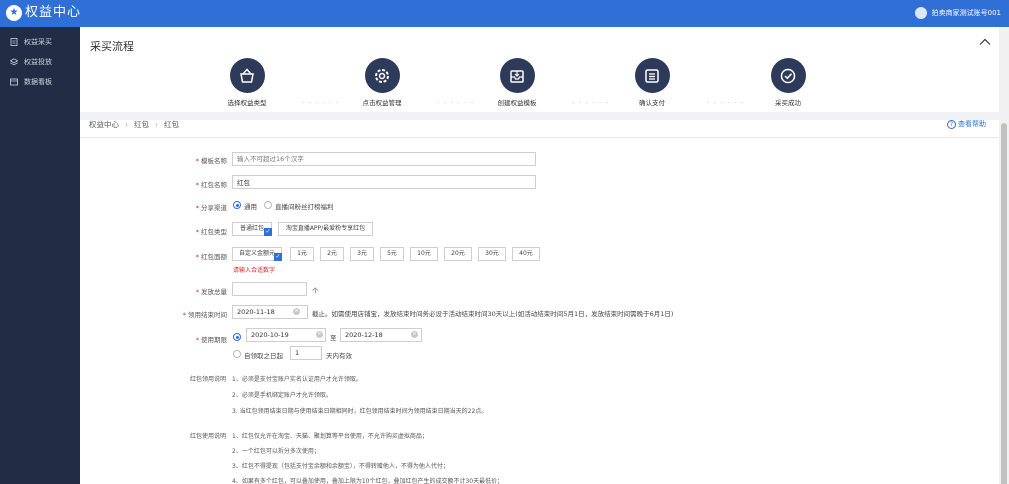 Image resolution: width=1009 pixels, height=484 pixels. What do you see at coordinates (517, 82) in the screenshot?
I see `step-create-template: 创建权益模板` at bounding box center [517, 82].